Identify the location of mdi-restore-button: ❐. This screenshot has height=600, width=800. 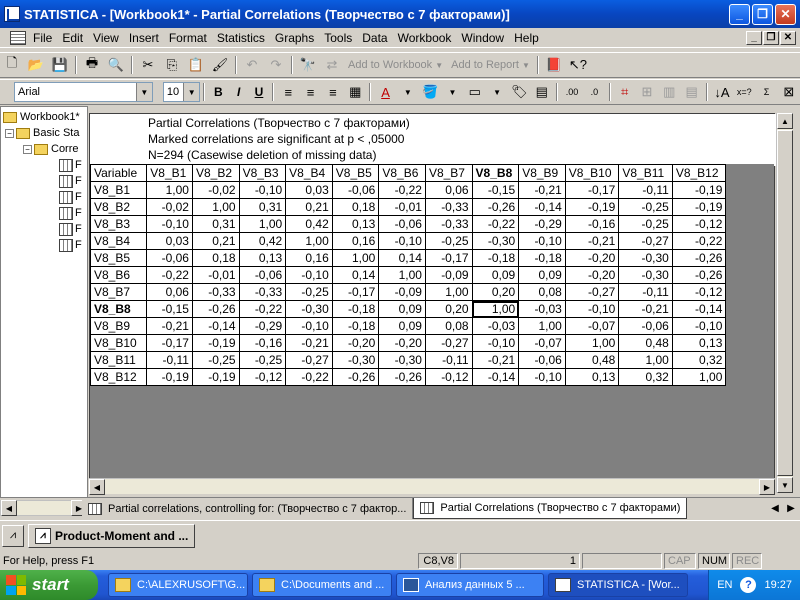
(771, 37).